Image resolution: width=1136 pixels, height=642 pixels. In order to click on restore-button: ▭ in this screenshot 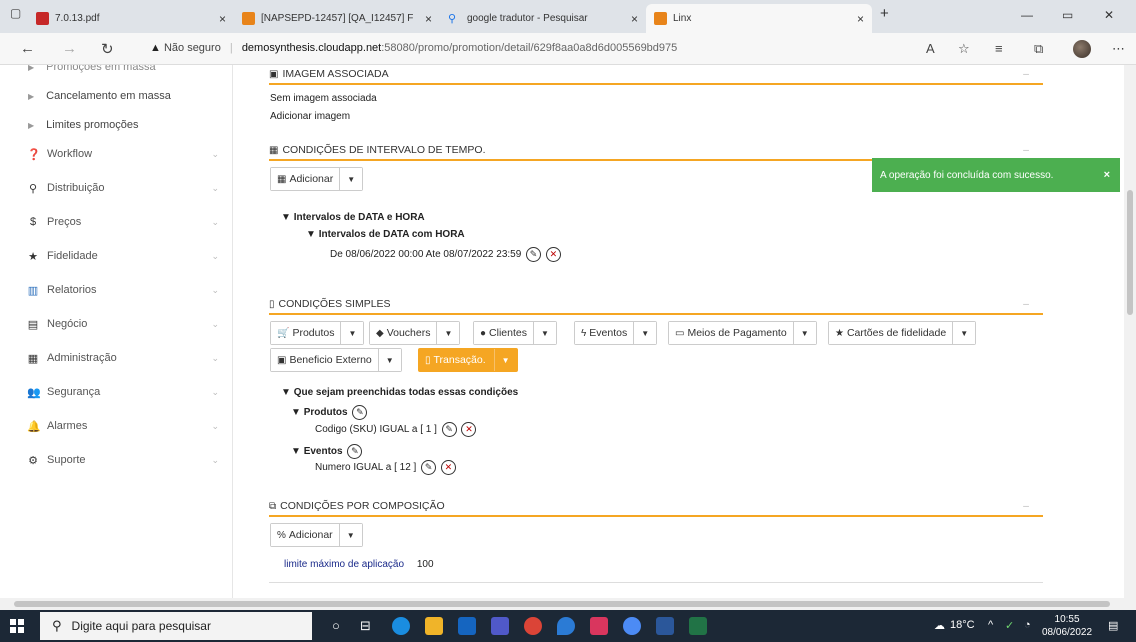, I will do `click(1067, 15)`.